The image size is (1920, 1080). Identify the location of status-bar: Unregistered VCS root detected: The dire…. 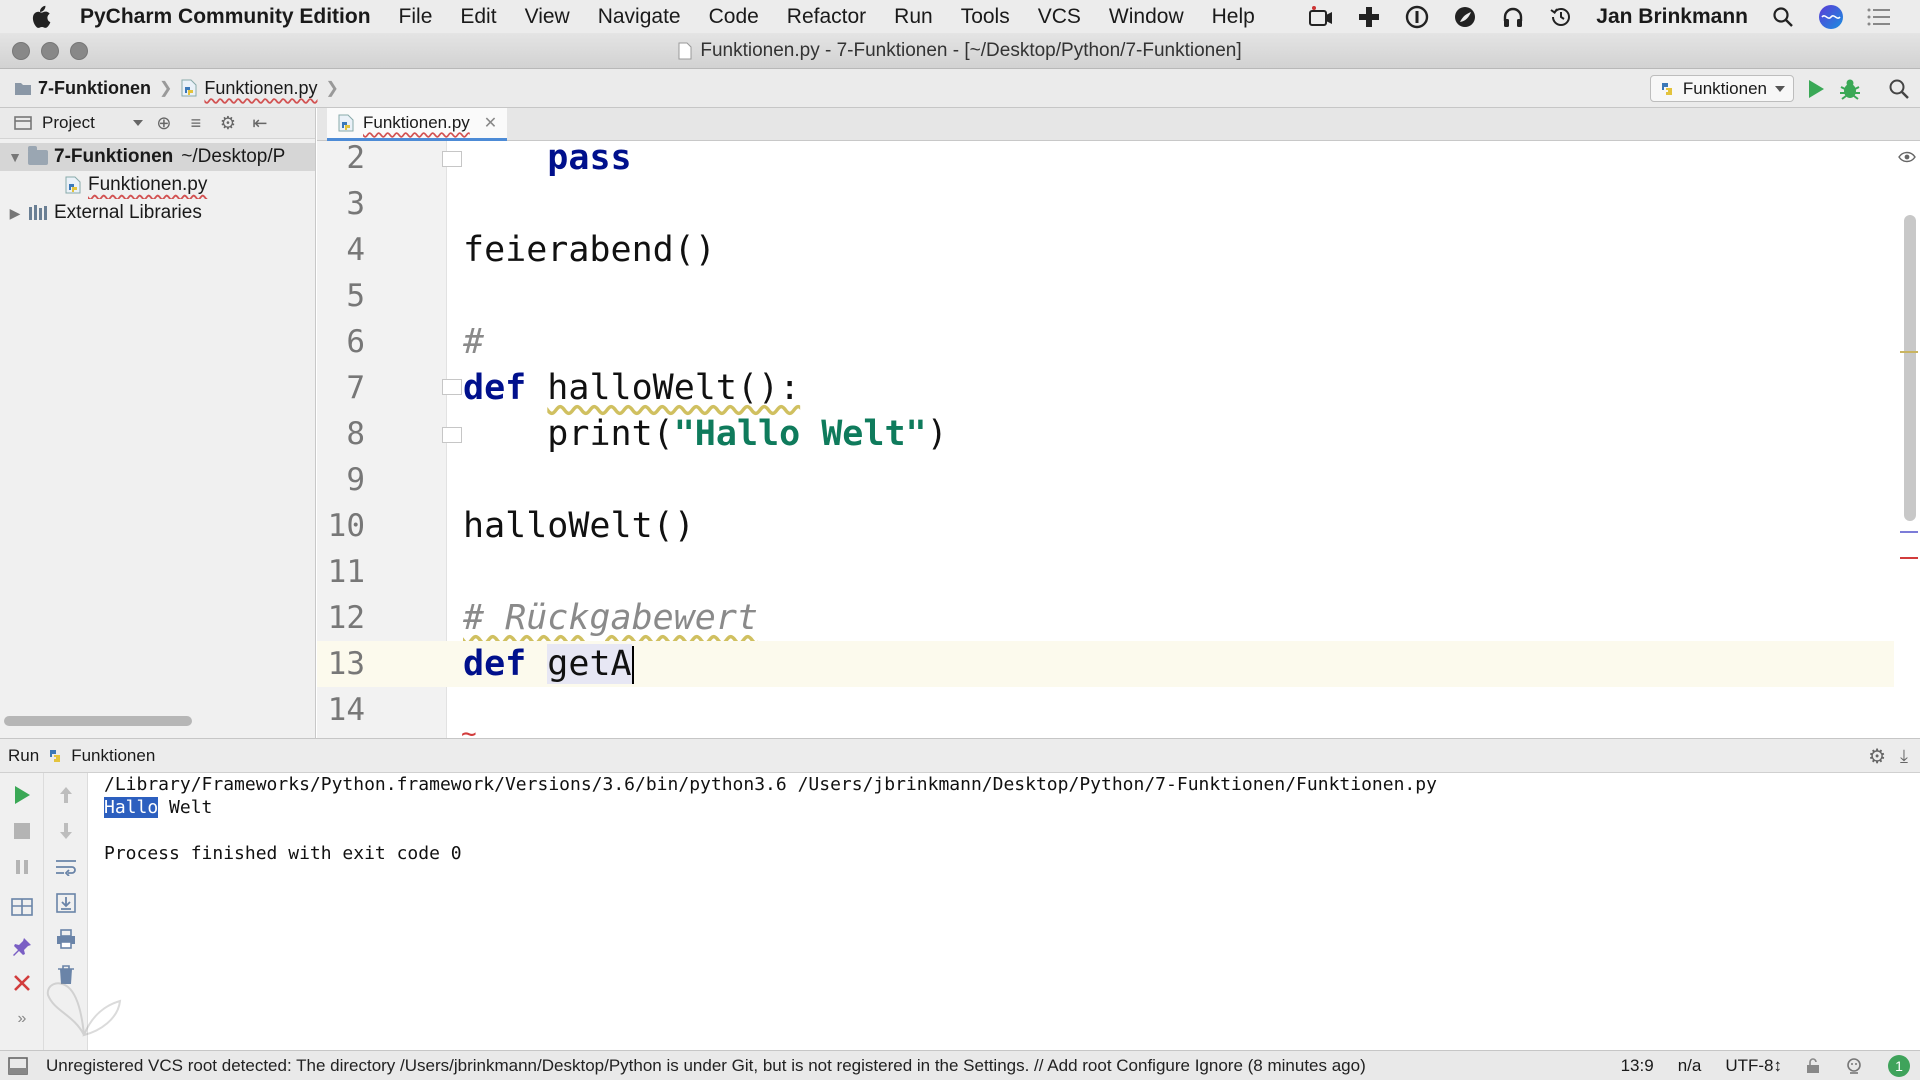
(960, 1065).